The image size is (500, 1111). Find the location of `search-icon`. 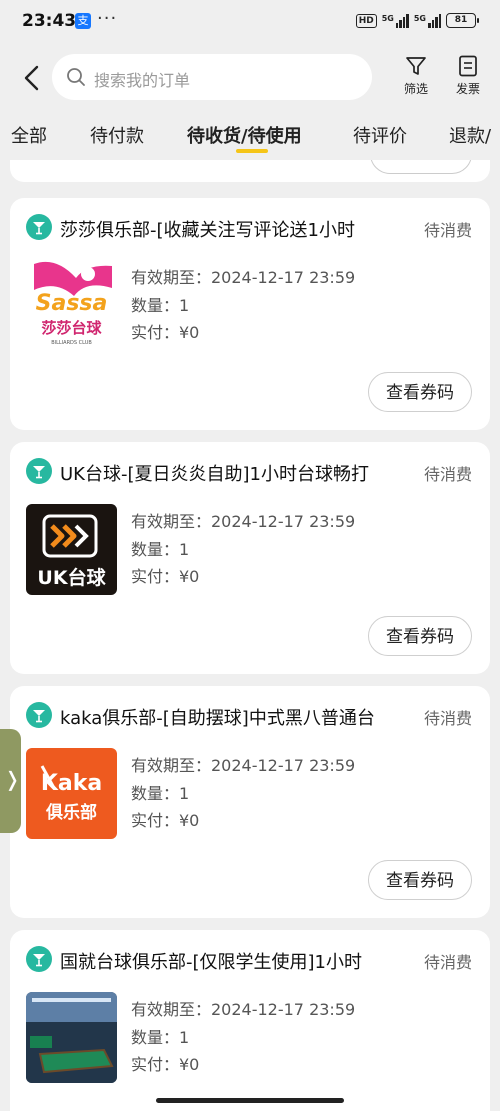

search-icon is located at coordinates (76, 77).